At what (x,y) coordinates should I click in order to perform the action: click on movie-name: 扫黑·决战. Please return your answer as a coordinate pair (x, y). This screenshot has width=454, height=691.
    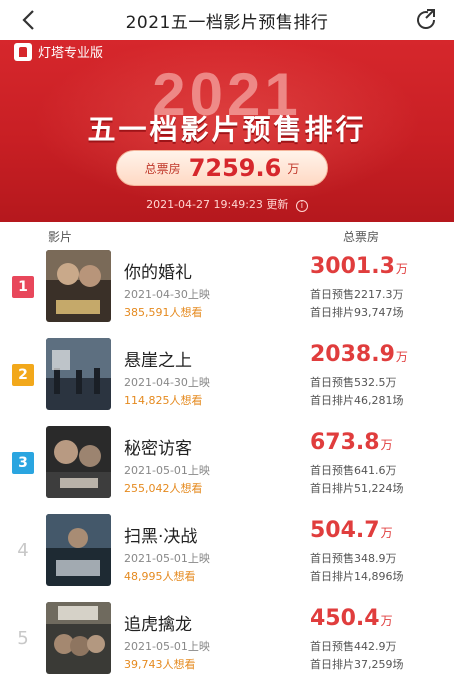
    Looking at the image, I should click on (161, 537).